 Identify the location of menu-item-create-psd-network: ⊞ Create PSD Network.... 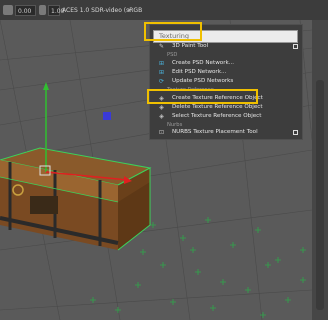
(226, 63).